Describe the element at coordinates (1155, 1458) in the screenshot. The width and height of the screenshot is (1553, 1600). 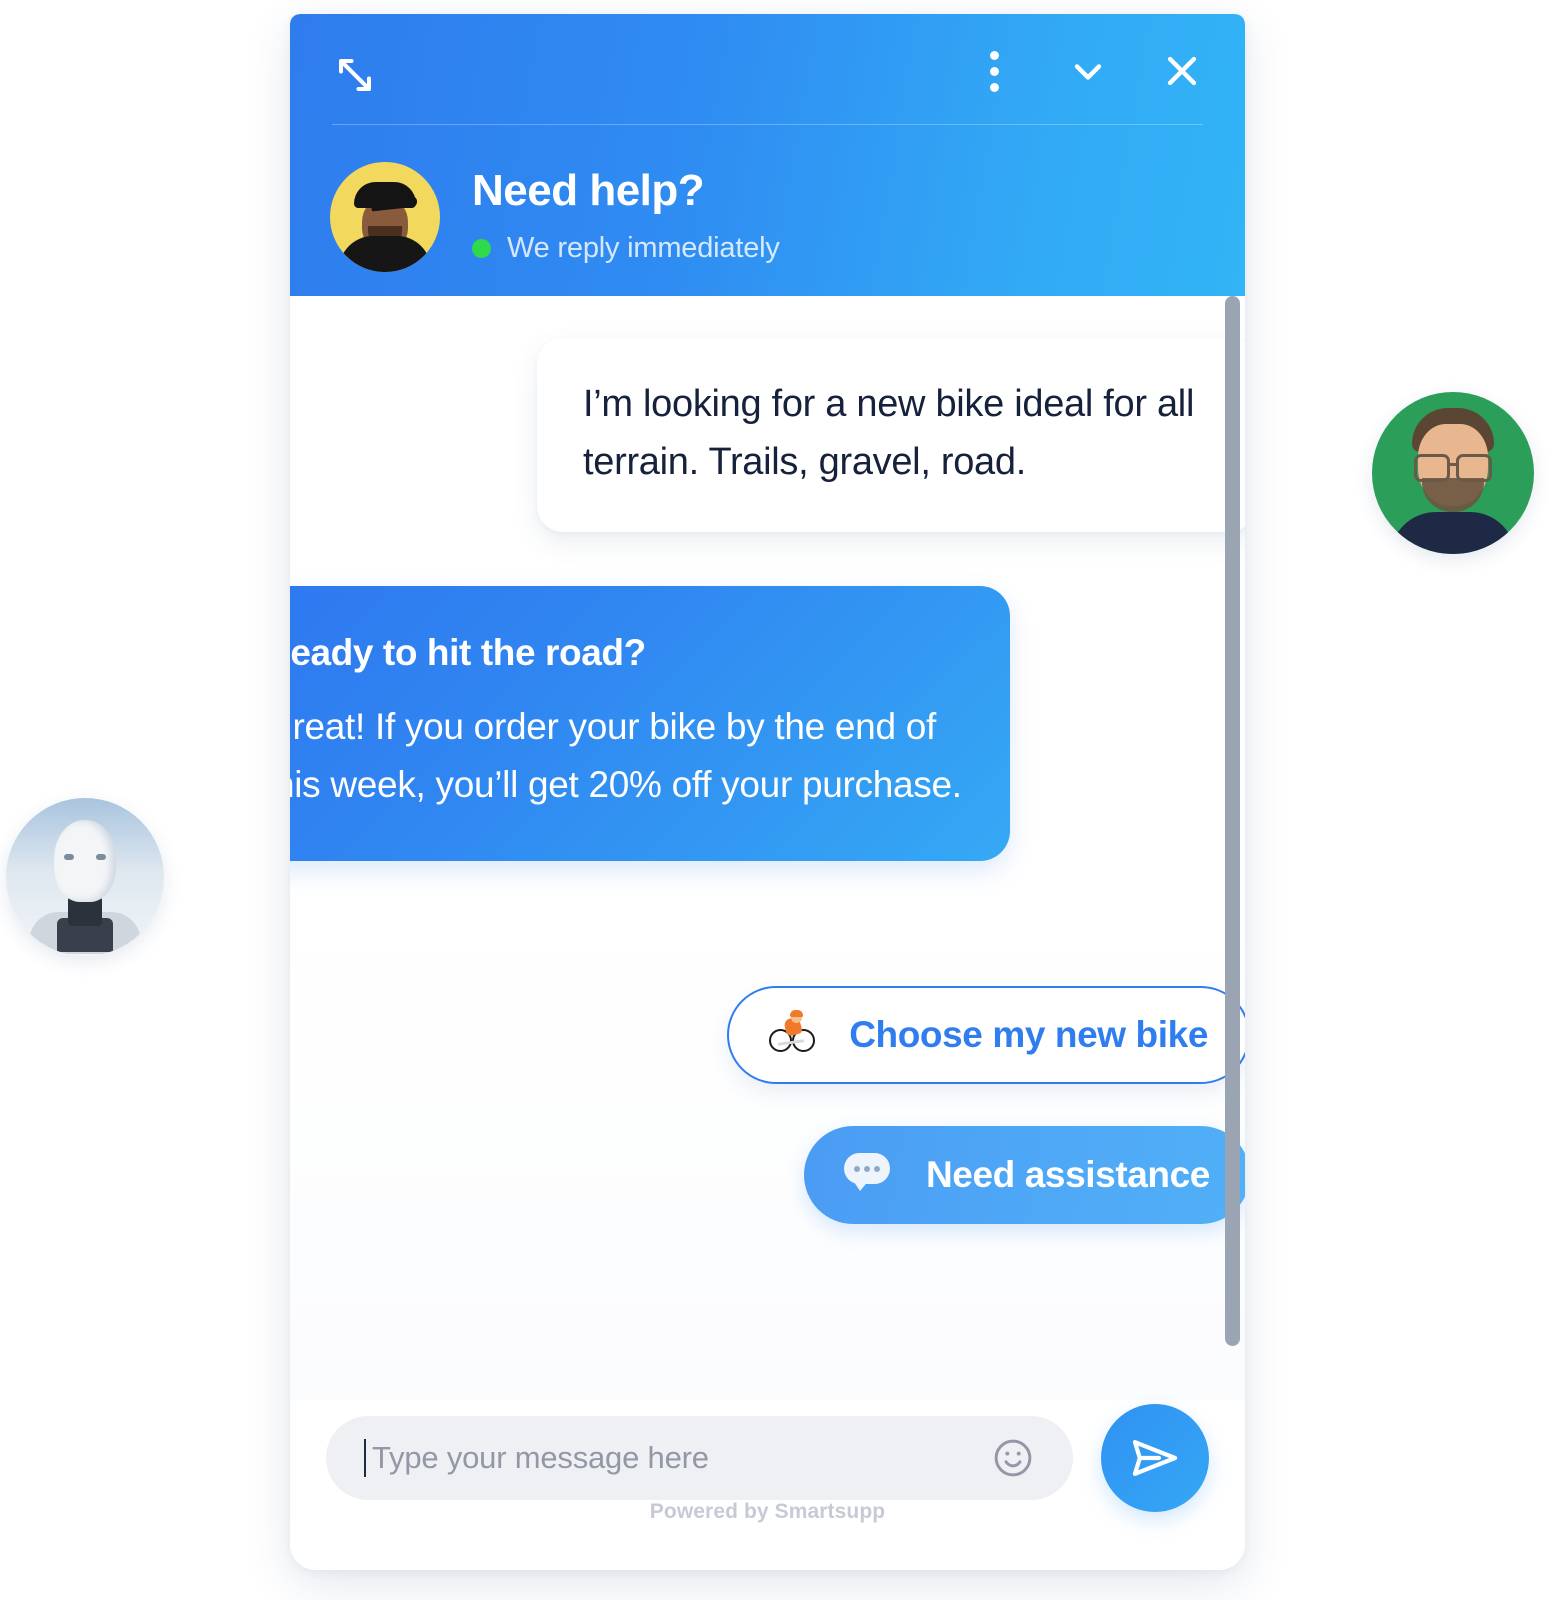
I see `send-button` at that location.